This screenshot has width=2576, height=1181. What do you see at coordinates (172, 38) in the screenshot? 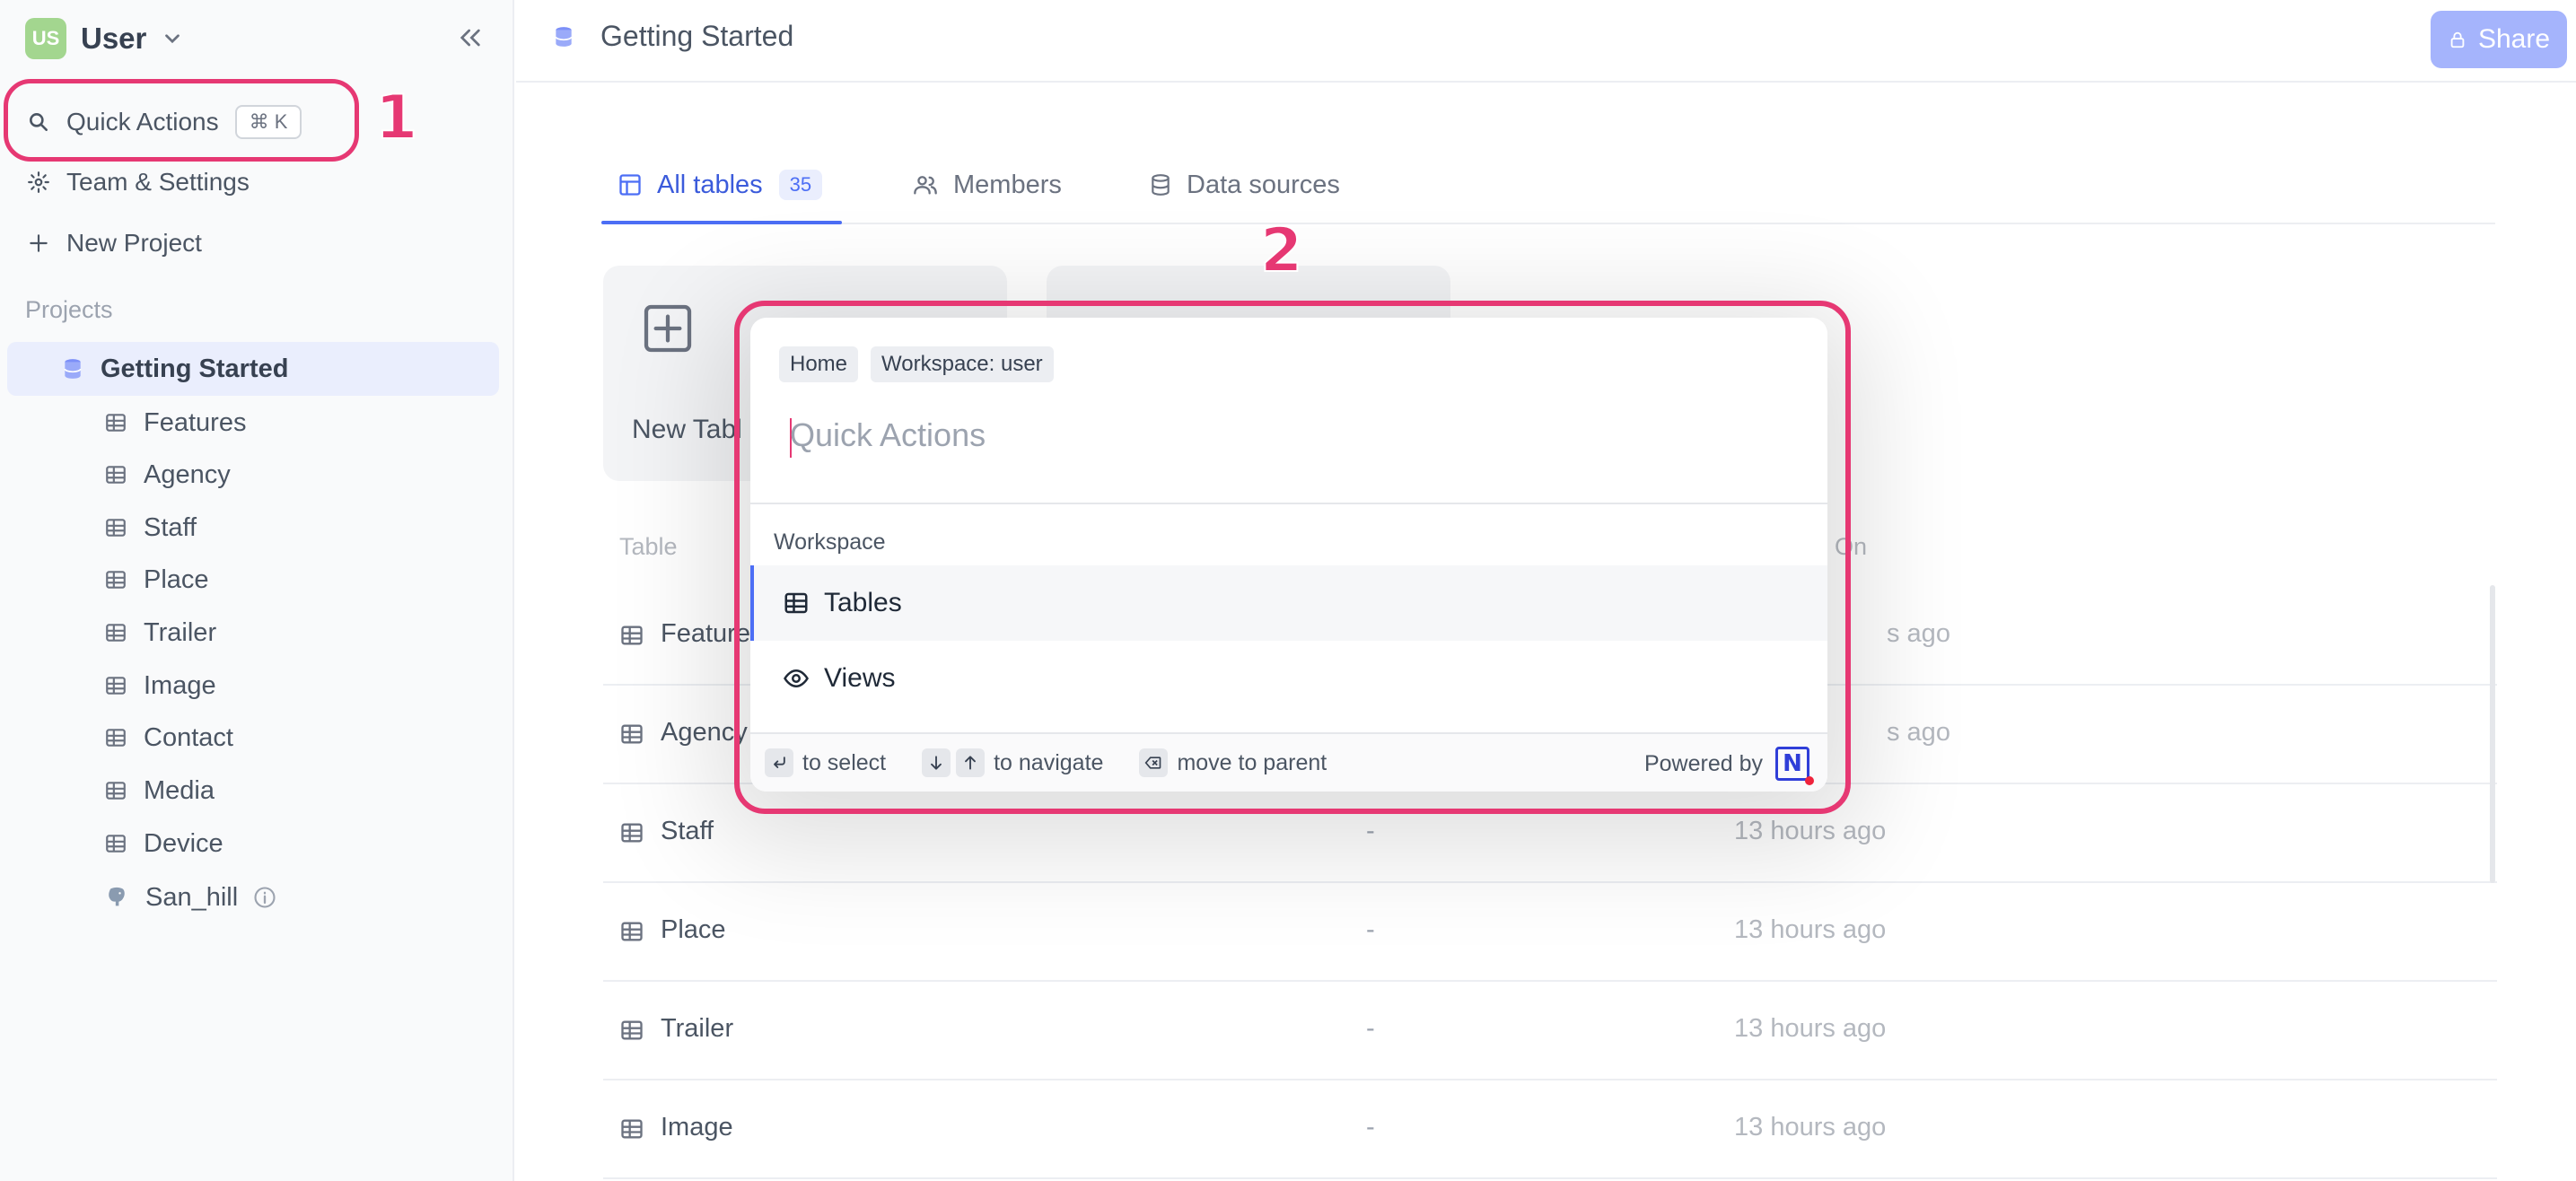
I see `chevron-down-icon` at bounding box center [172, 38].